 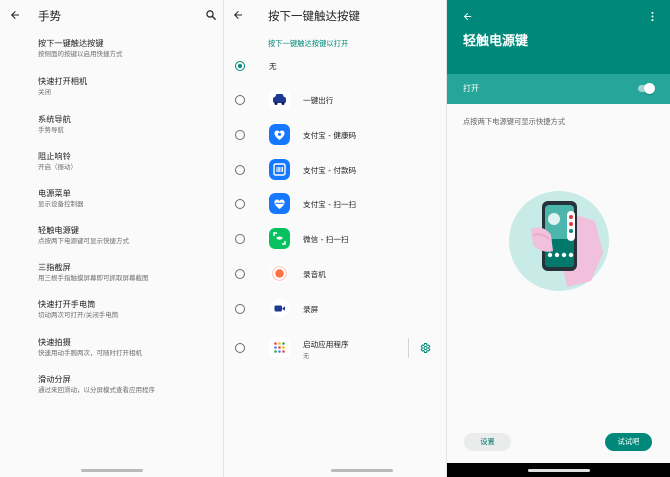 I want to click on option-row-alipay-pay: 支付宝 - 付款码, so click(x=335, y=170).